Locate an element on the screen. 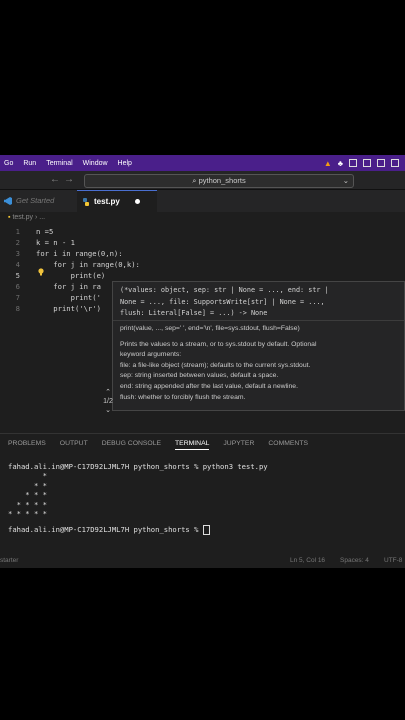  menu-help: Help is located at coordinates (126, 163).